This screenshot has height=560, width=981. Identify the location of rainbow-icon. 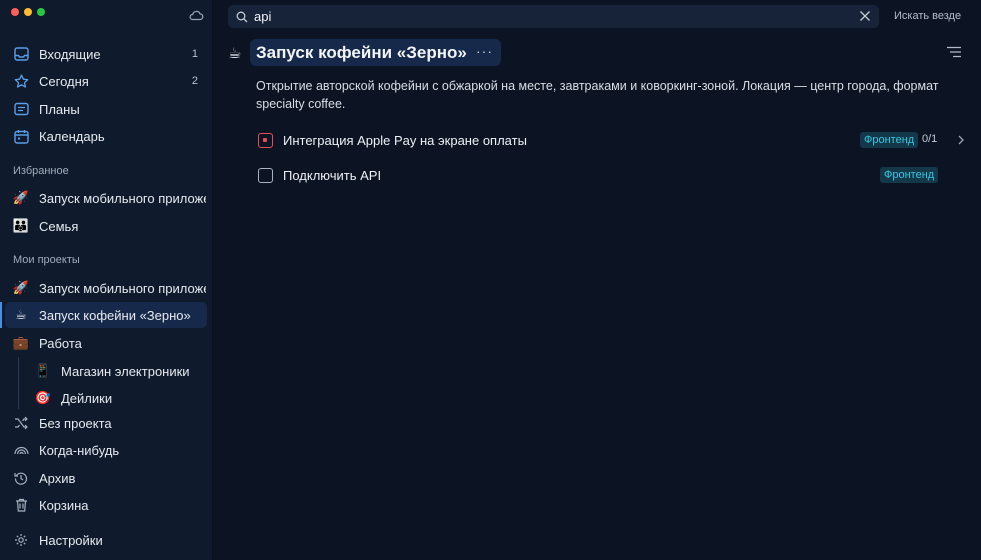
(21, 450).